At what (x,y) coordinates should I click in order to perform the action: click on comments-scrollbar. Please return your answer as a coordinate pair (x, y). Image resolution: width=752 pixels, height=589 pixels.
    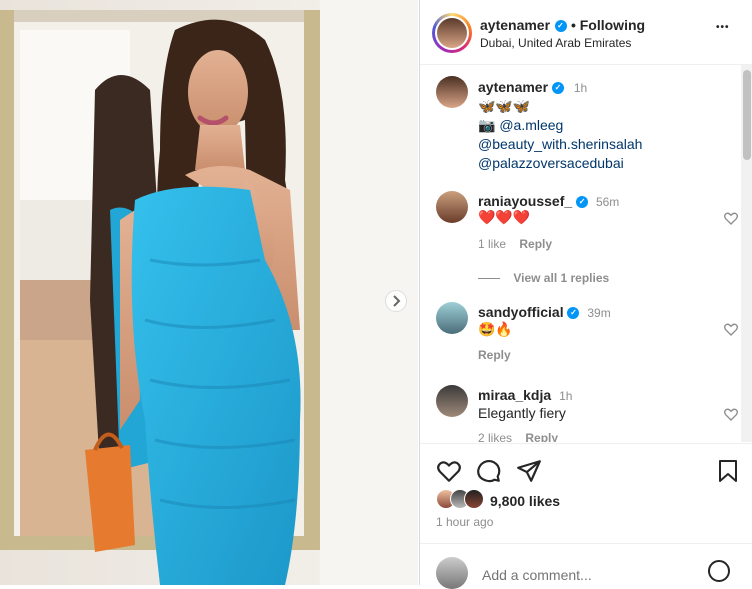
    Looking at the image, I should click on (746, 253).